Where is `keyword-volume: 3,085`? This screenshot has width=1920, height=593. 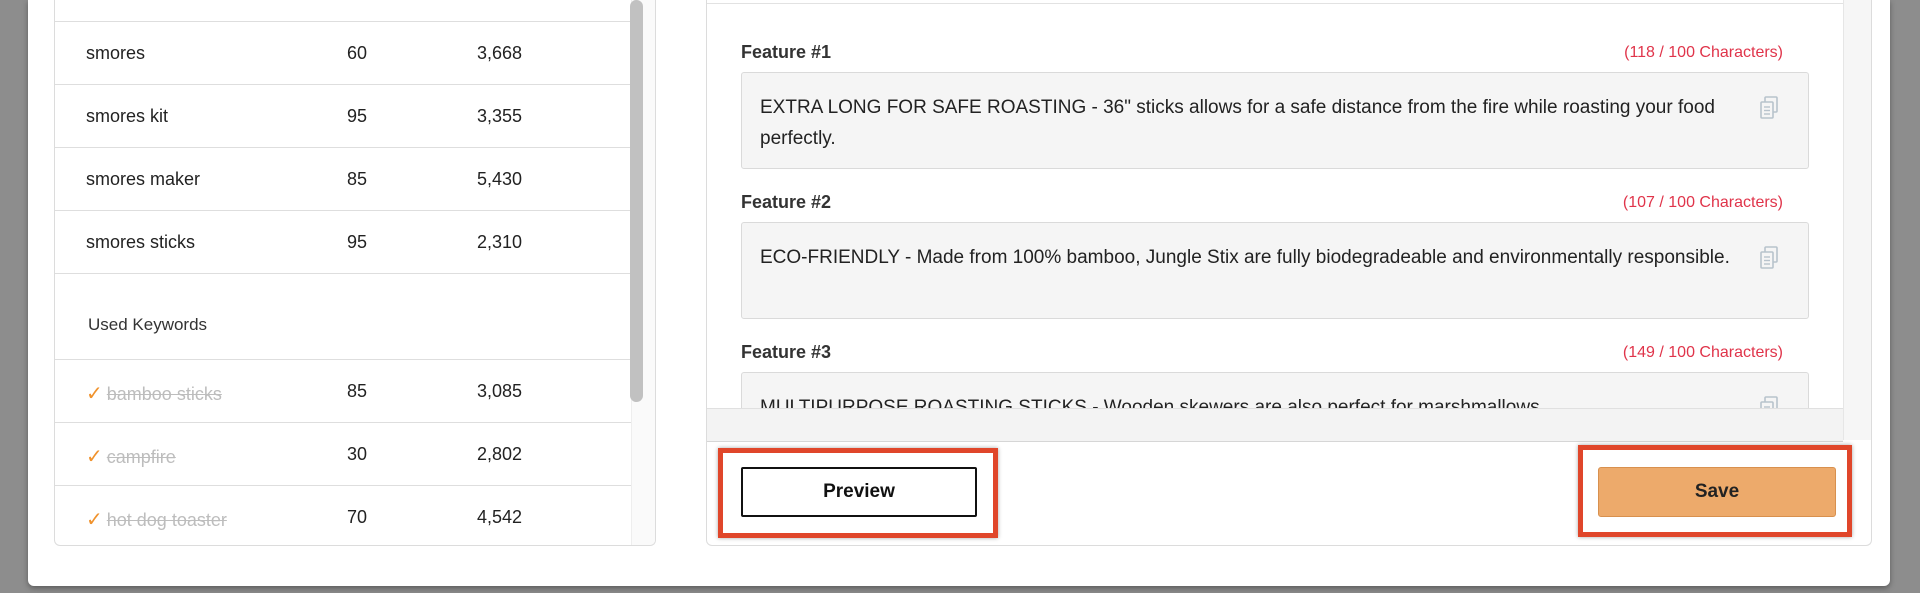
keyword-volume: 3,085 is located at coordinates (500, 391).